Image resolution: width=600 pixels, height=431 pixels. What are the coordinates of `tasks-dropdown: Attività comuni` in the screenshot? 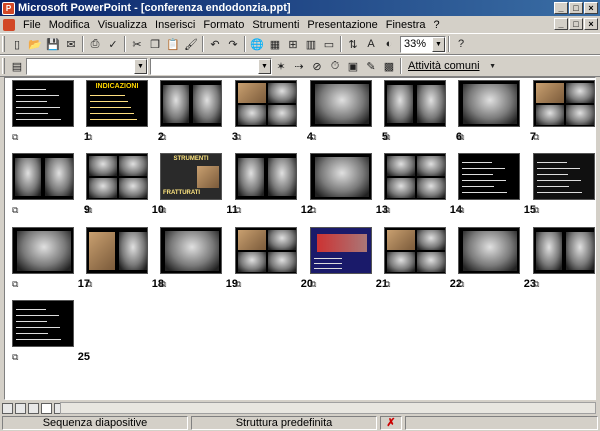 It's located at (444, 66).